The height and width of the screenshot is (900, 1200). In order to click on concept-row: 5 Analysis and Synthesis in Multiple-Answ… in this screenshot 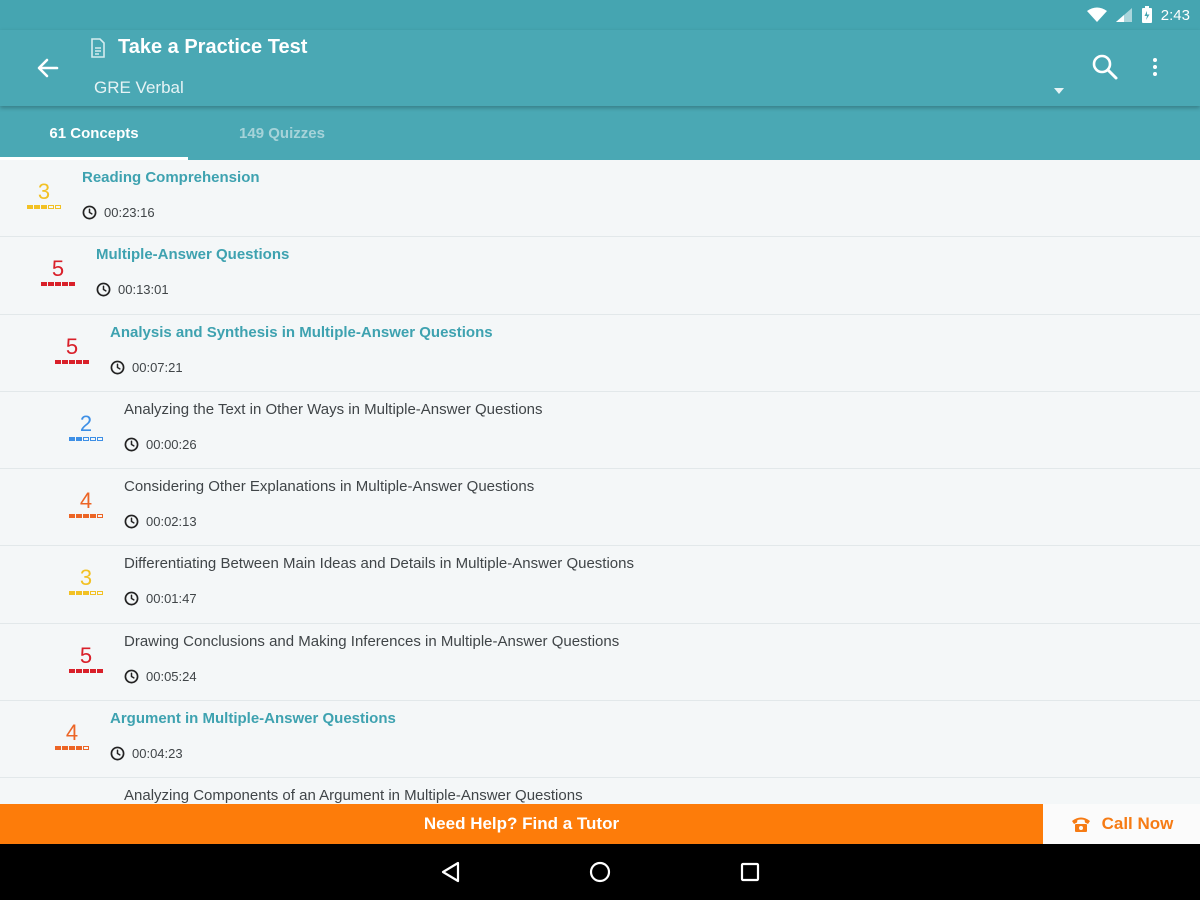, I will do `click(600, 353)`.